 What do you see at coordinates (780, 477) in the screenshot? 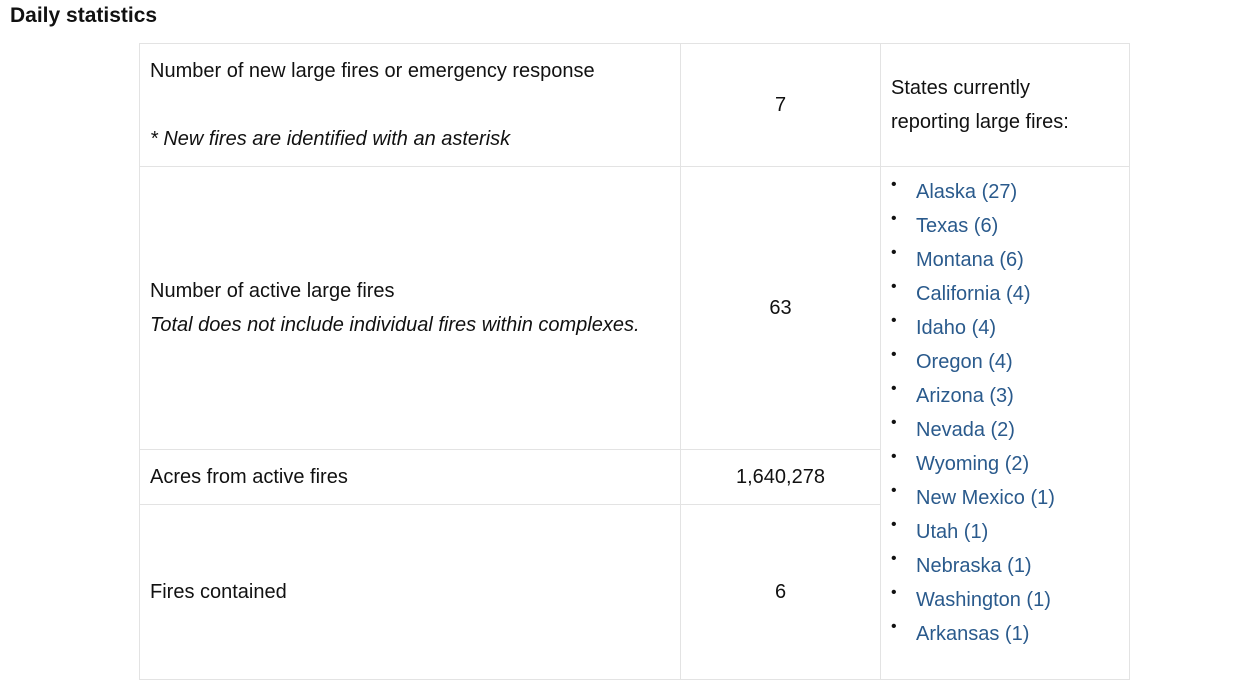
I see `acres-value: 1,640,278` at bounding box center [780, 477].